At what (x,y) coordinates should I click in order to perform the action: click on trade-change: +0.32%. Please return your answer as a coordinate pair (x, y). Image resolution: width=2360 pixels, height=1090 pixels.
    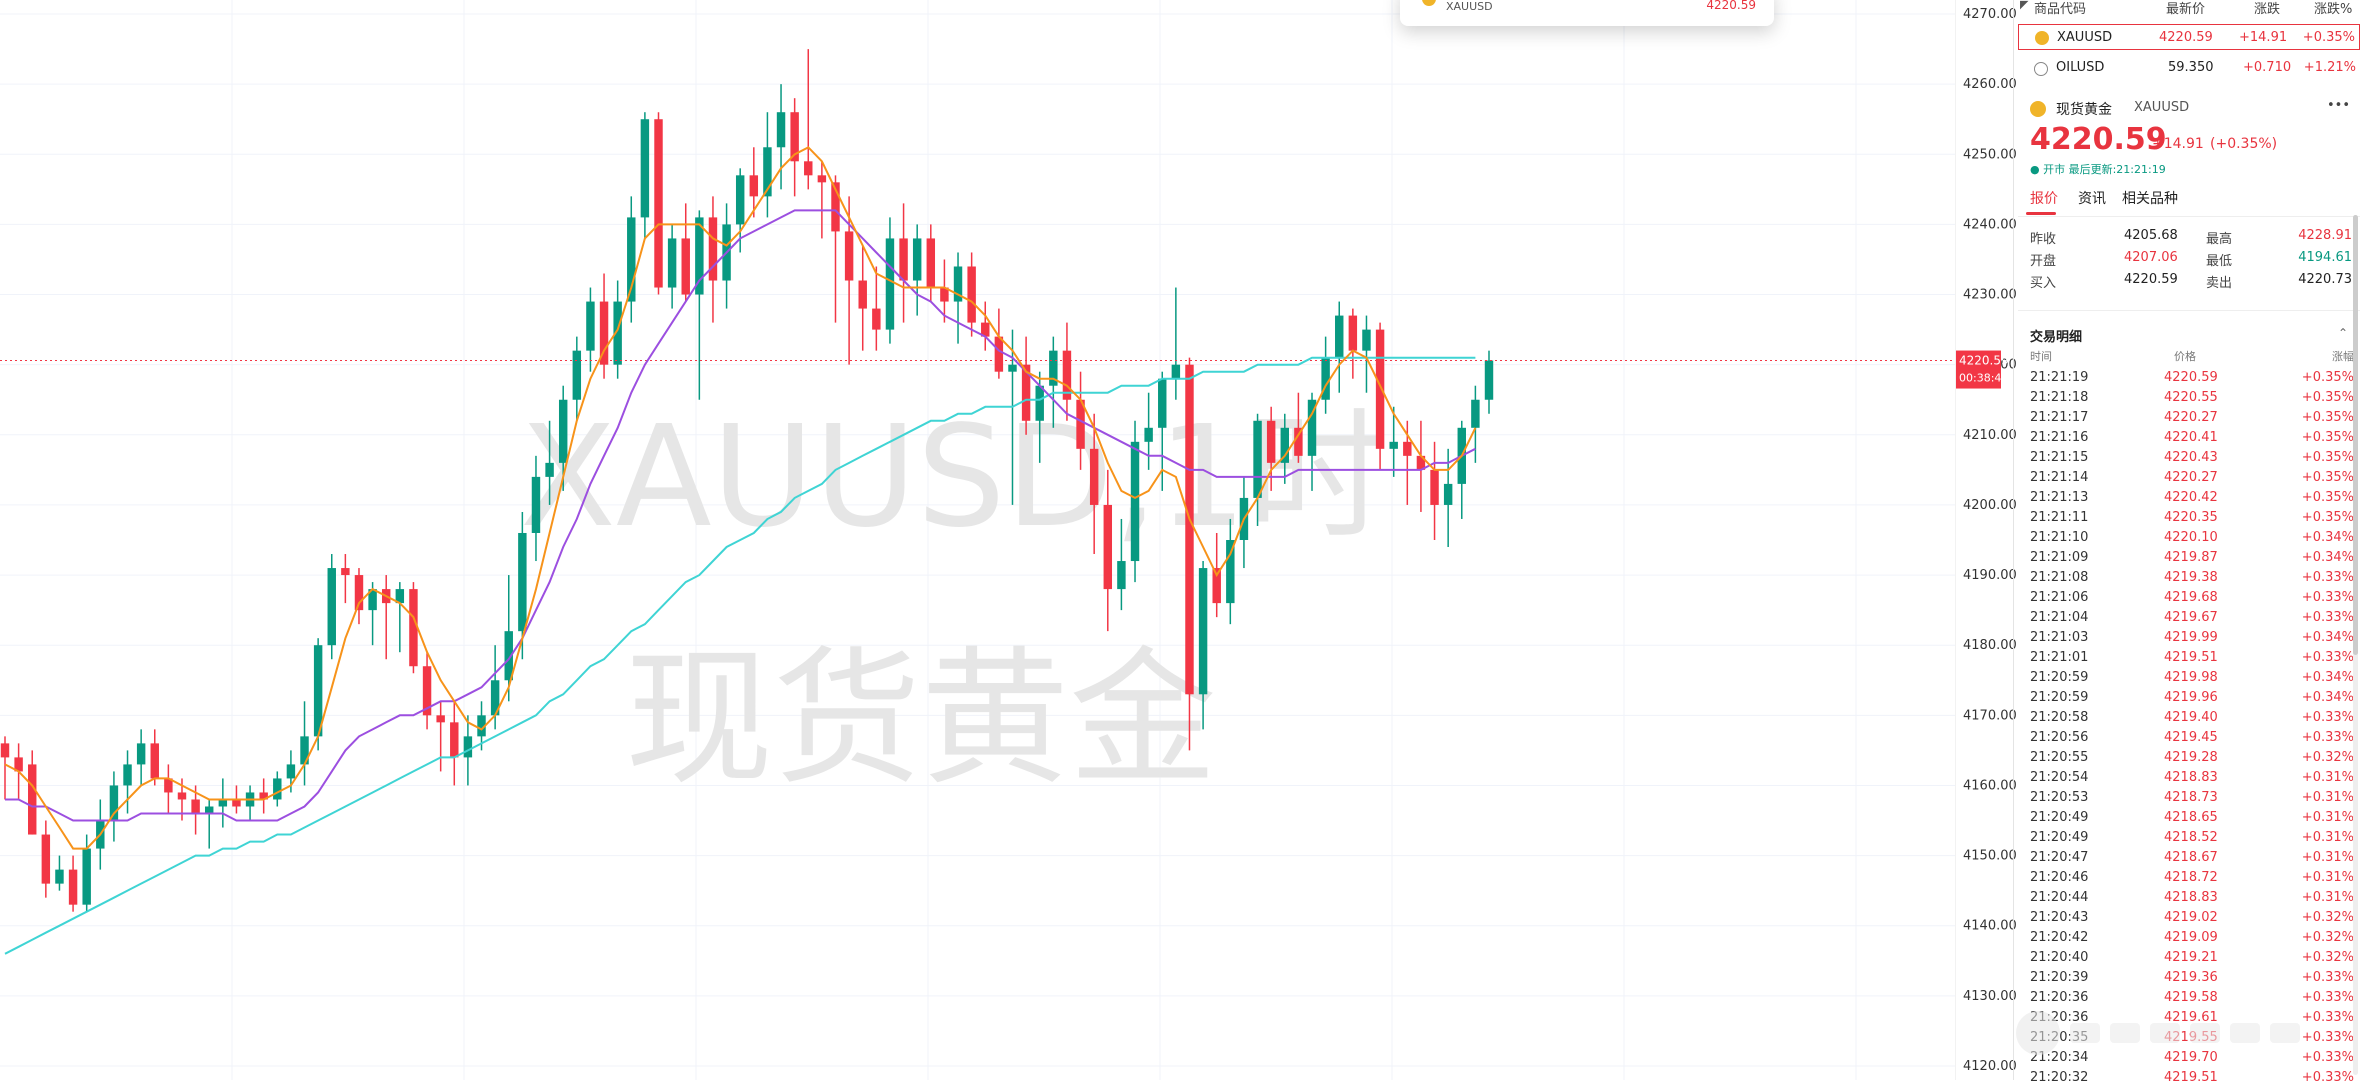
    Looking at the image, I should click on (2327, 937).